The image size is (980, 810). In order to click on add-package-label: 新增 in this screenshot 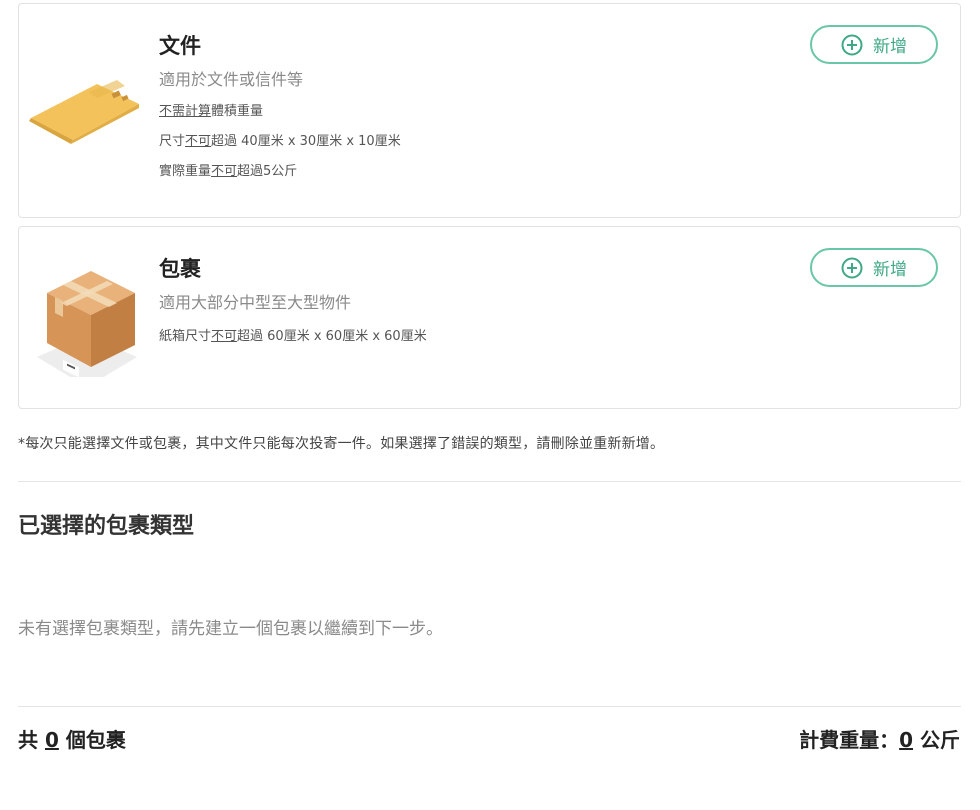, I will do `click(890, 270)`.